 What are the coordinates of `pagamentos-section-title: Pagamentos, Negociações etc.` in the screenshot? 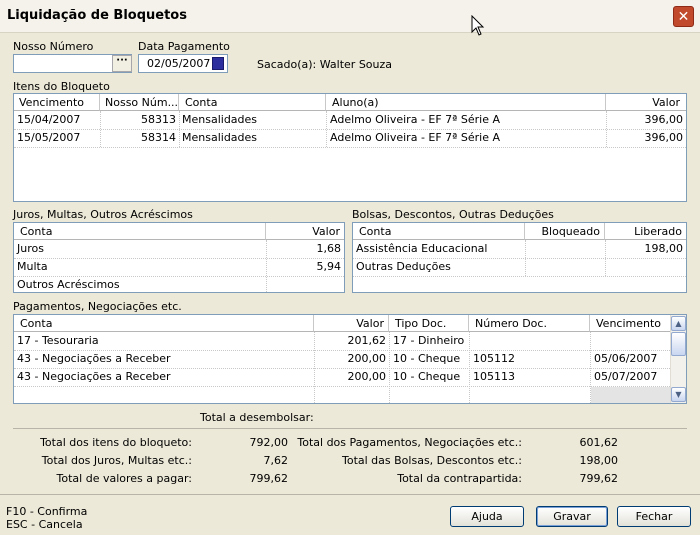 It's located at (97, 306).